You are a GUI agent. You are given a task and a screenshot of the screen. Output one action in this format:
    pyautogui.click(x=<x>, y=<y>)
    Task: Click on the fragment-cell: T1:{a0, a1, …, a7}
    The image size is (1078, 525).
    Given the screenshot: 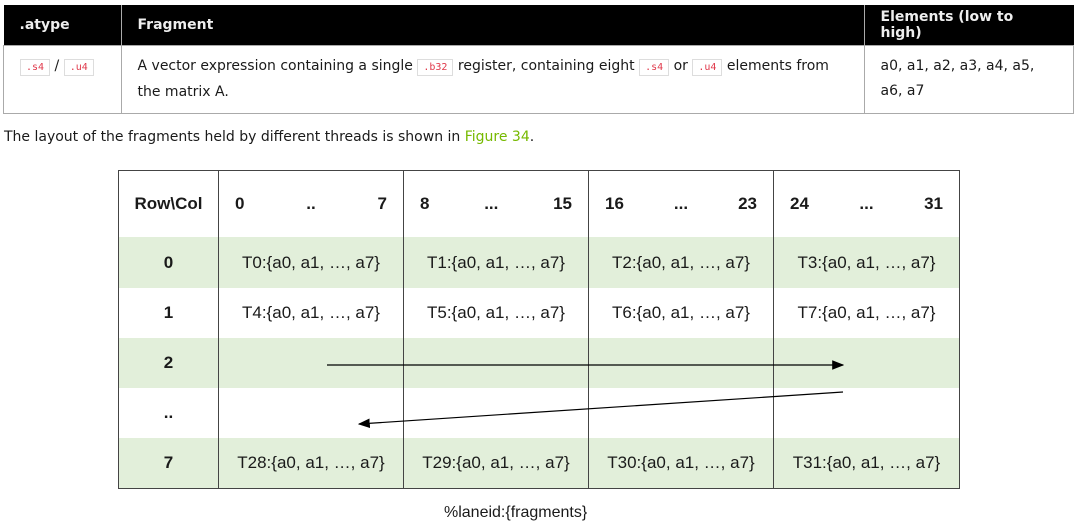 What is the action you would take?
    pyautogui.click(x=496, y=262)
    